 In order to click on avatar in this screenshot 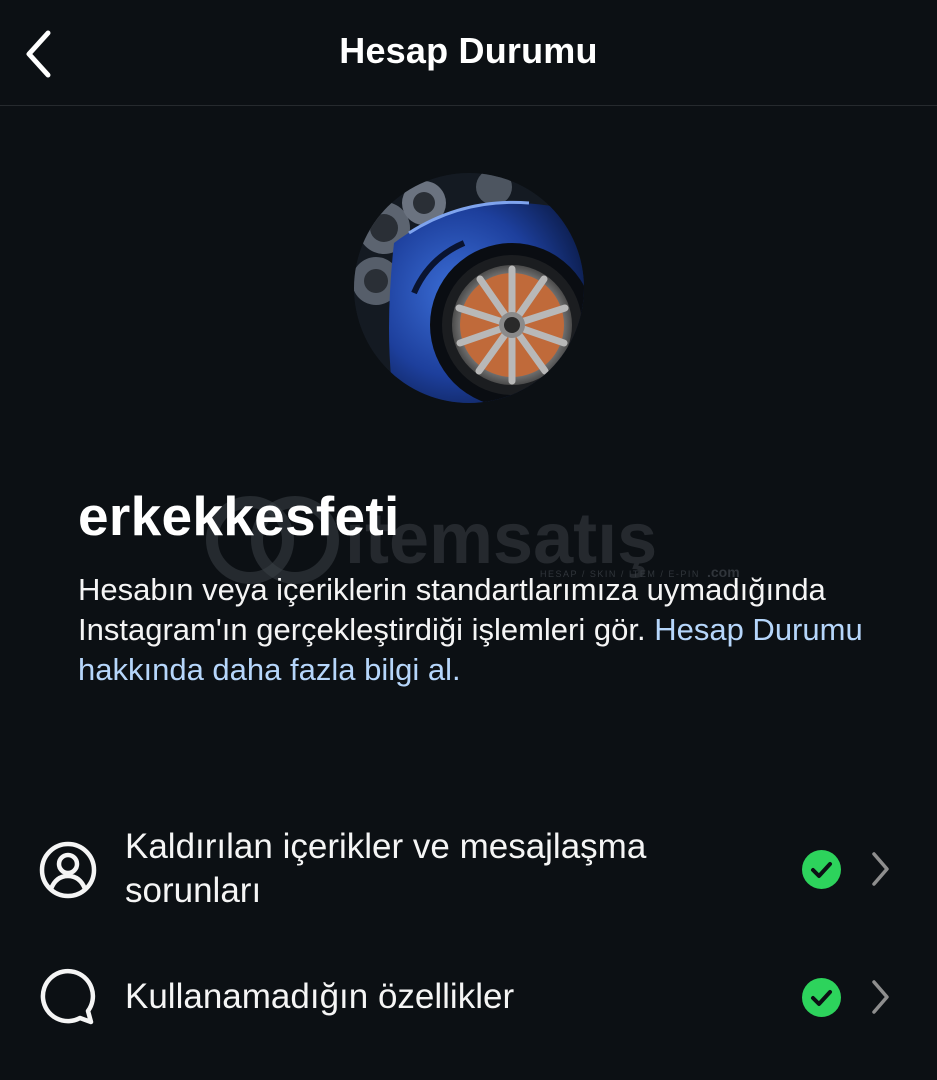, I will do `click(469, 288)`.